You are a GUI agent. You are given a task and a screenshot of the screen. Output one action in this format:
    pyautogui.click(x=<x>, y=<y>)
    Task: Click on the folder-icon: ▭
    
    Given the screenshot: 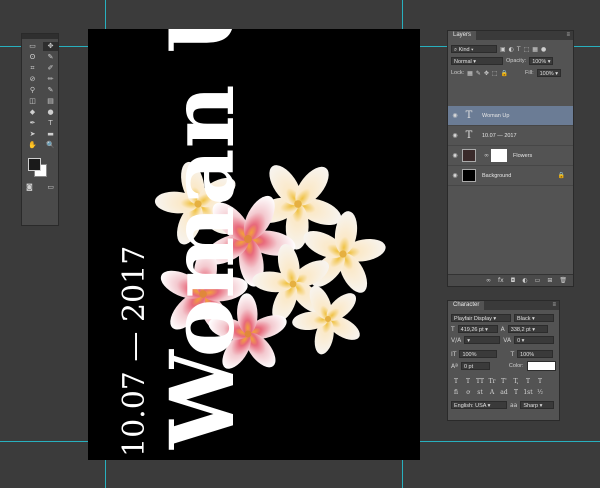 What is the action you would take?
    pyautogui.click(x=538, y=280)
    